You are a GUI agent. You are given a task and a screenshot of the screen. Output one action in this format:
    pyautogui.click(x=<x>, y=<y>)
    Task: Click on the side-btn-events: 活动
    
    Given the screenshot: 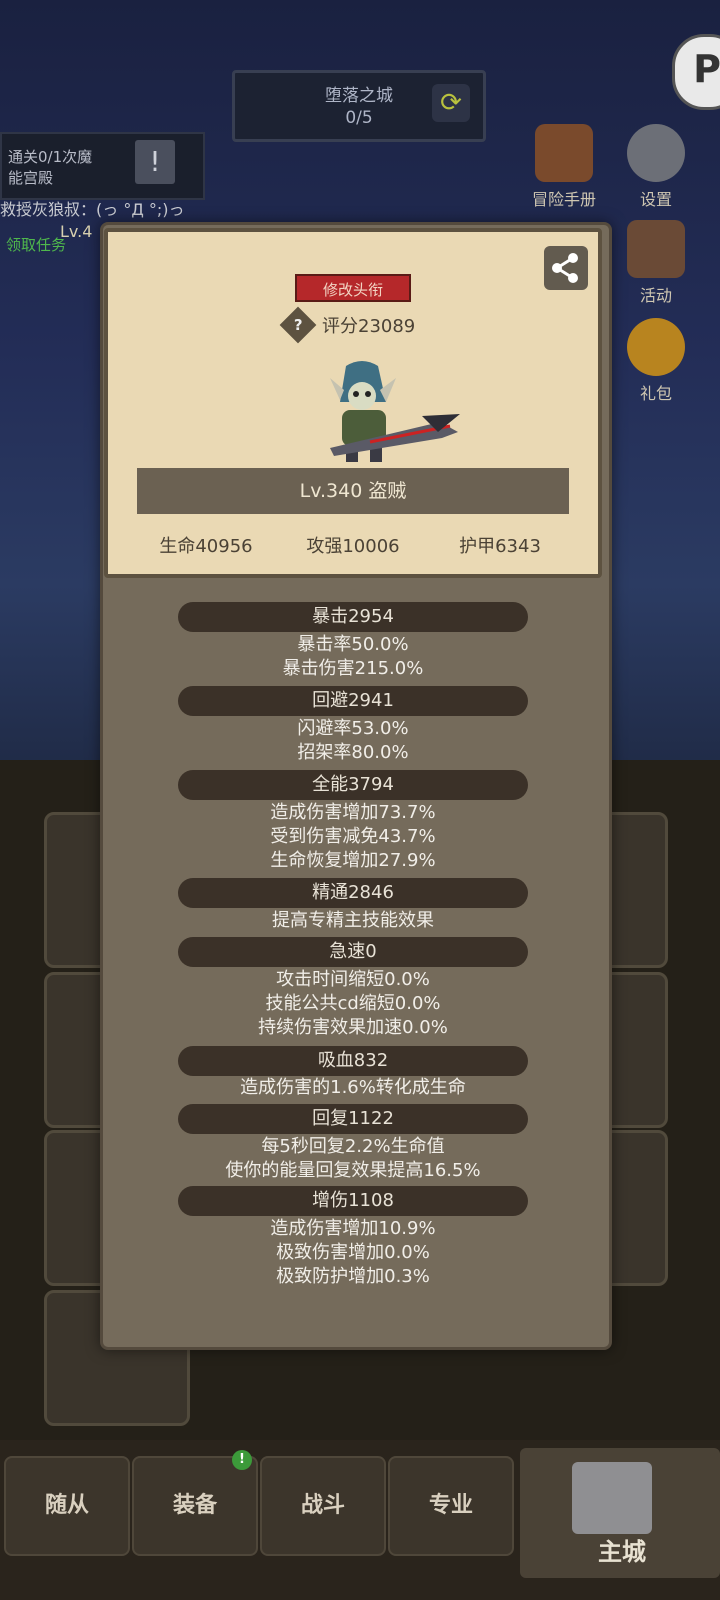 What is the action you would take?
    pyautogui.click(x=656, y=263)
    